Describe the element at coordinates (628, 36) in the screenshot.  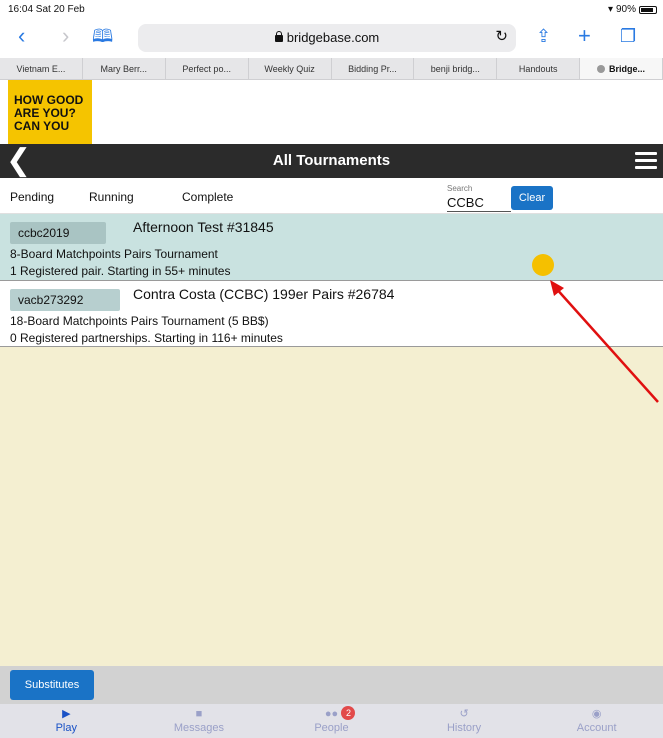
I see `tabs-overview-icon: ❐` at that location.